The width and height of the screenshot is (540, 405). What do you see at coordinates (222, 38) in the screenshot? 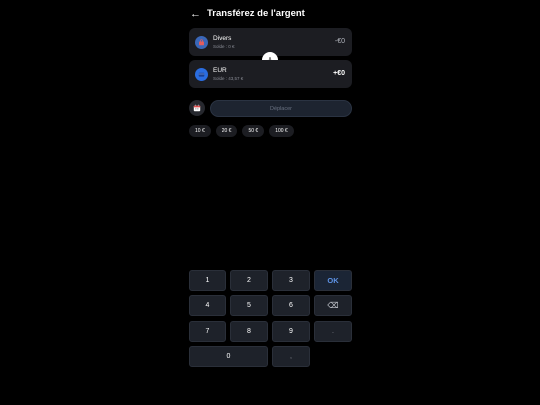
I see `from-account-name: Divers` at bounding box center [222, 38].